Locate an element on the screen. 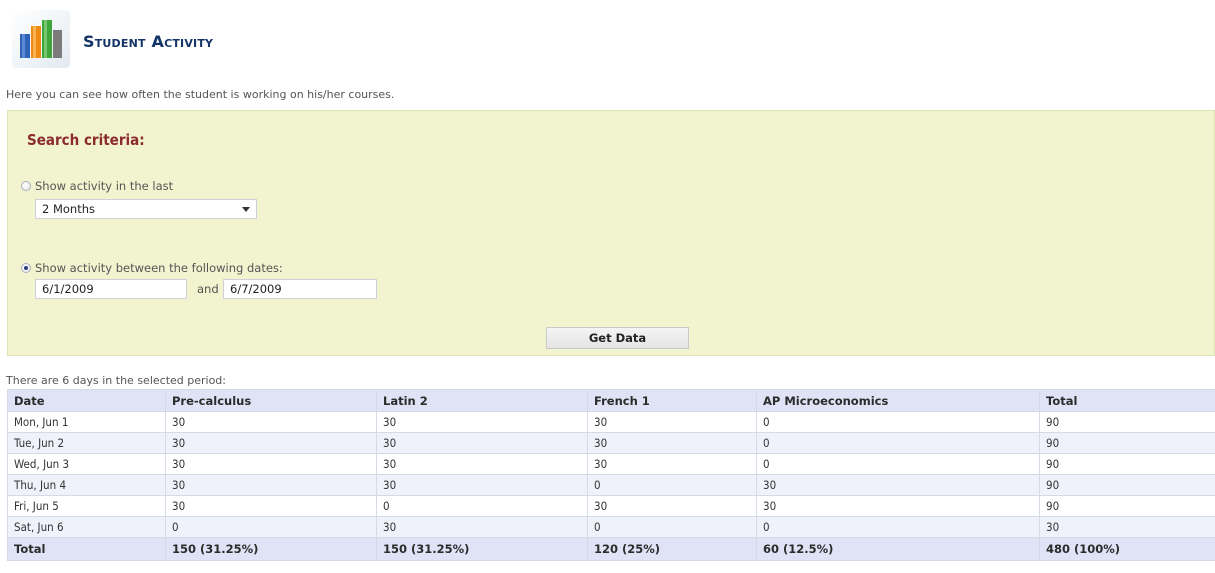 Image resolution: width=1215 pixels, height=573 pixels. period-summary: There are 6 days in the selected period: is located at coordinates (116, 380).